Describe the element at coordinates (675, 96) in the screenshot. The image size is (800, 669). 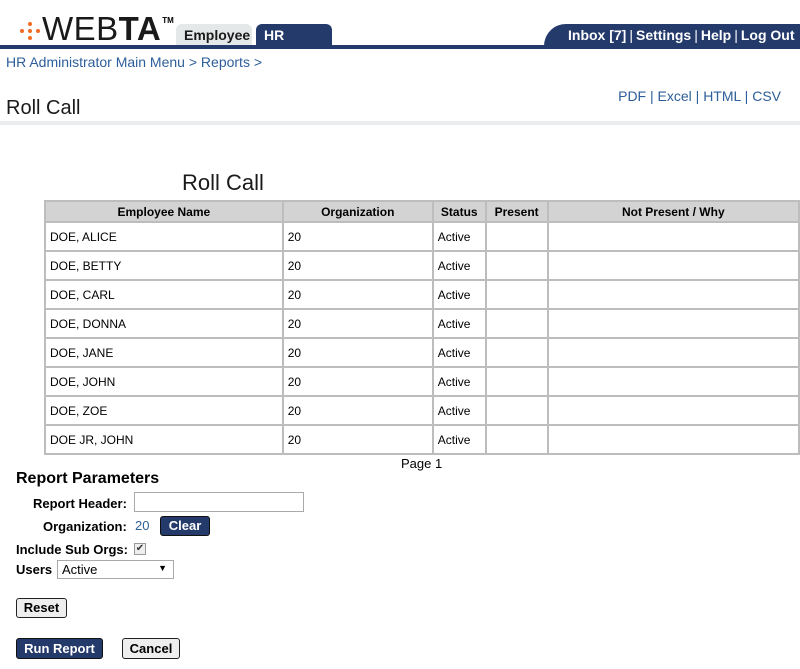
I see `export-excel-link: Excel` at that location.